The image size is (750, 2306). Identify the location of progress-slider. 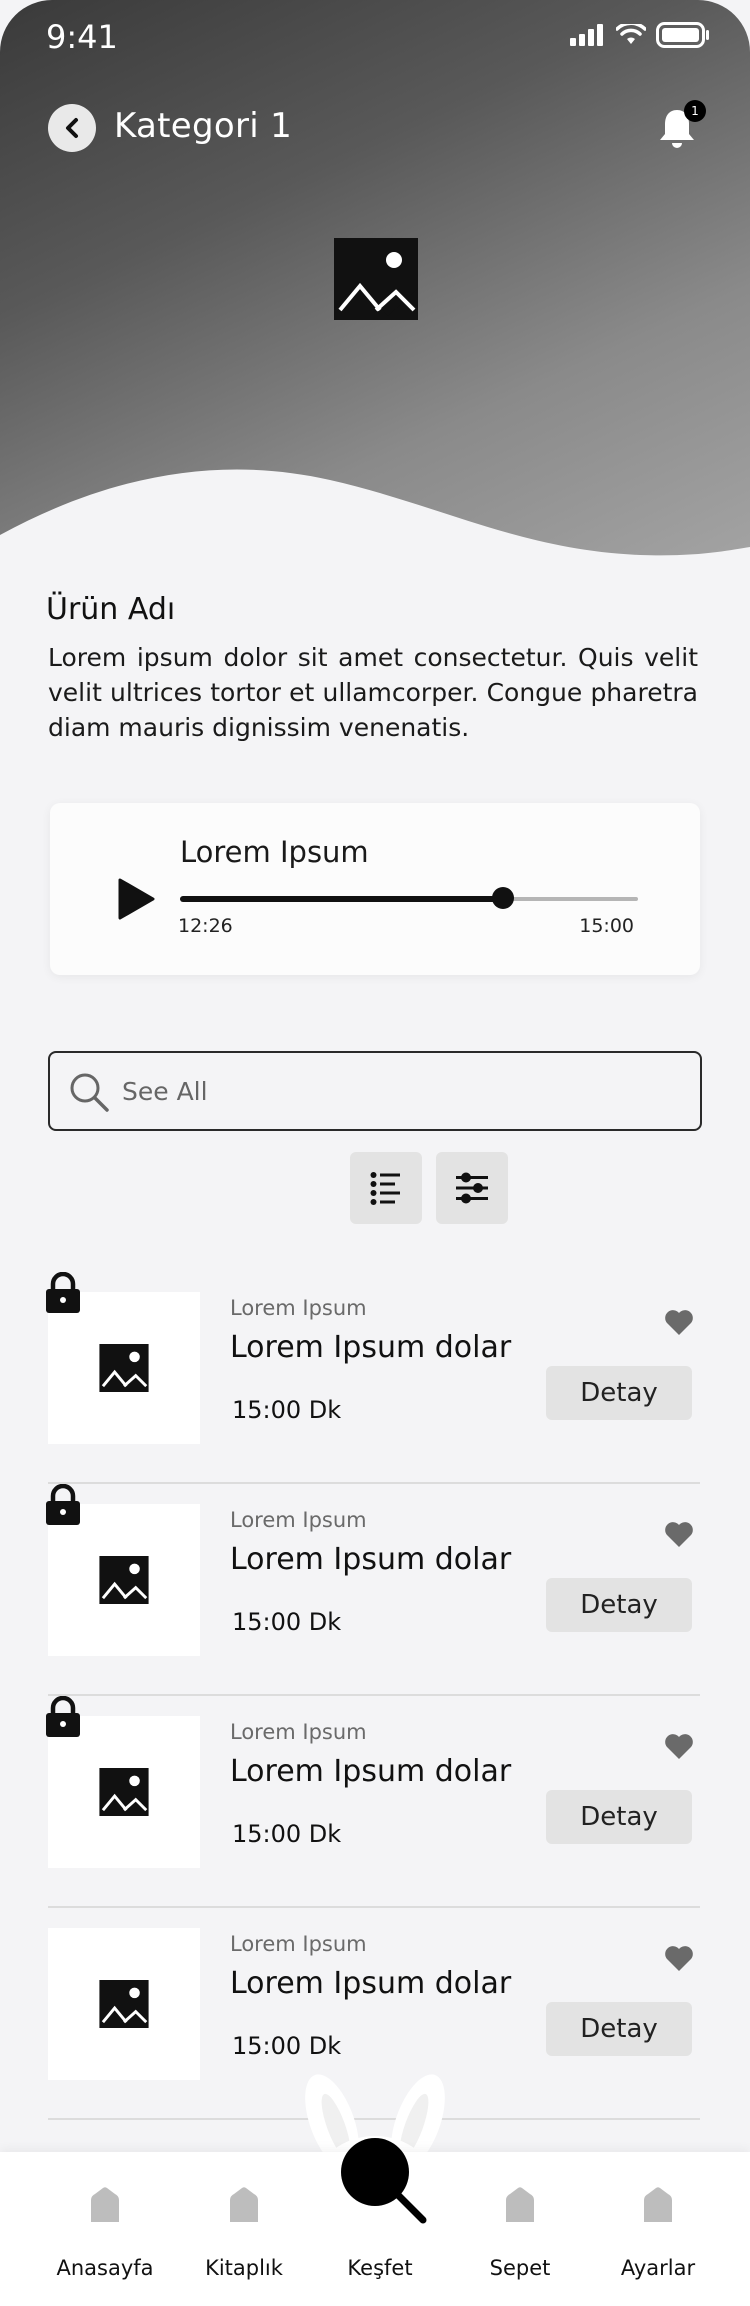
(409, 898).